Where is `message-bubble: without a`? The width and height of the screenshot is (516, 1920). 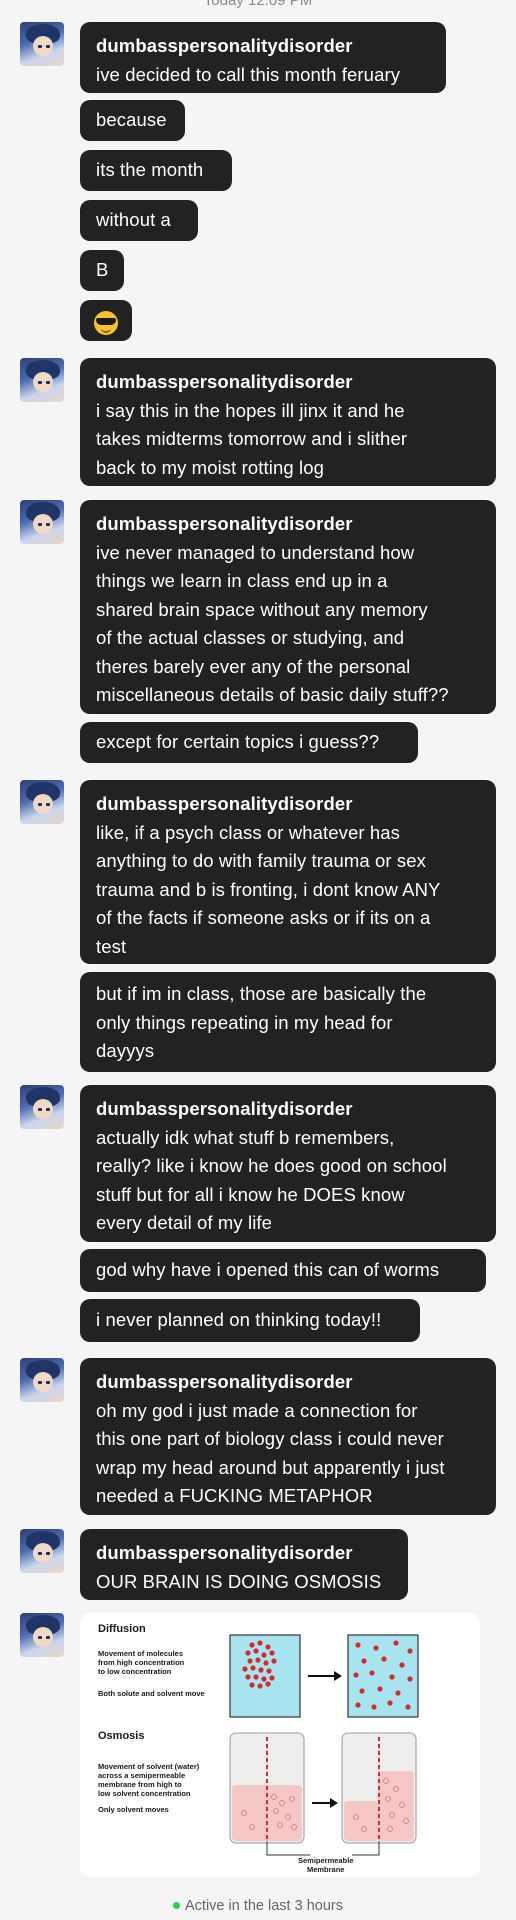 message-bubble: without a is located at coordinates (139, 220).